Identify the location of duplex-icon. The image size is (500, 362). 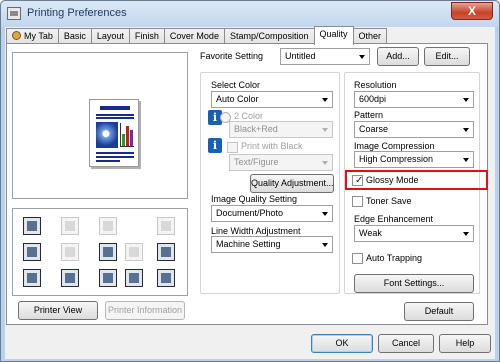
(32, 252).